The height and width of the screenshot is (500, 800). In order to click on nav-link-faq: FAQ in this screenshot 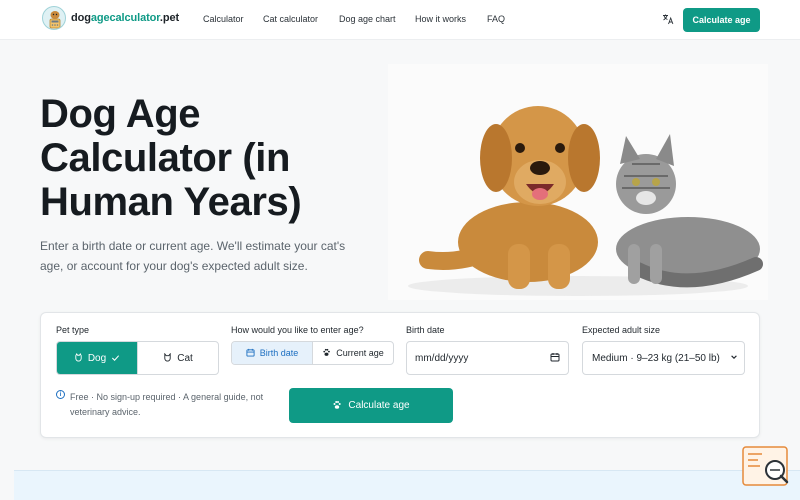, I will do `click(496, 19)`.